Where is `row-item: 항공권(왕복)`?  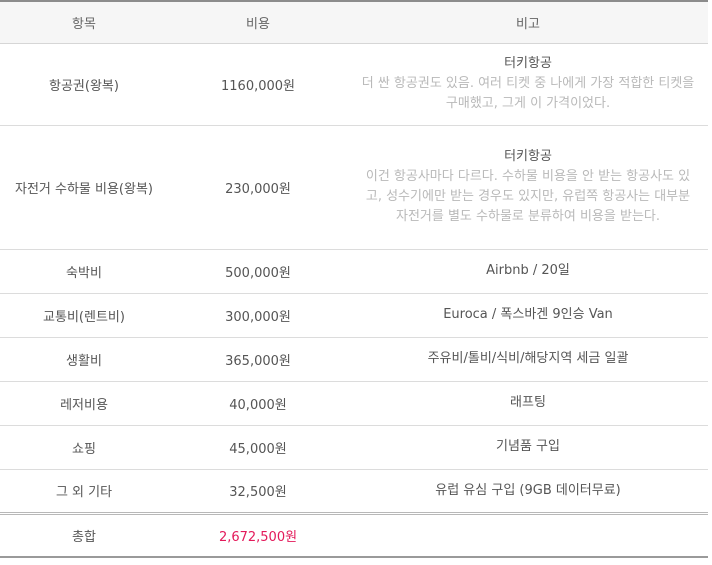
row-item: 항공권(왕복) is located at coordinates (84, 84).